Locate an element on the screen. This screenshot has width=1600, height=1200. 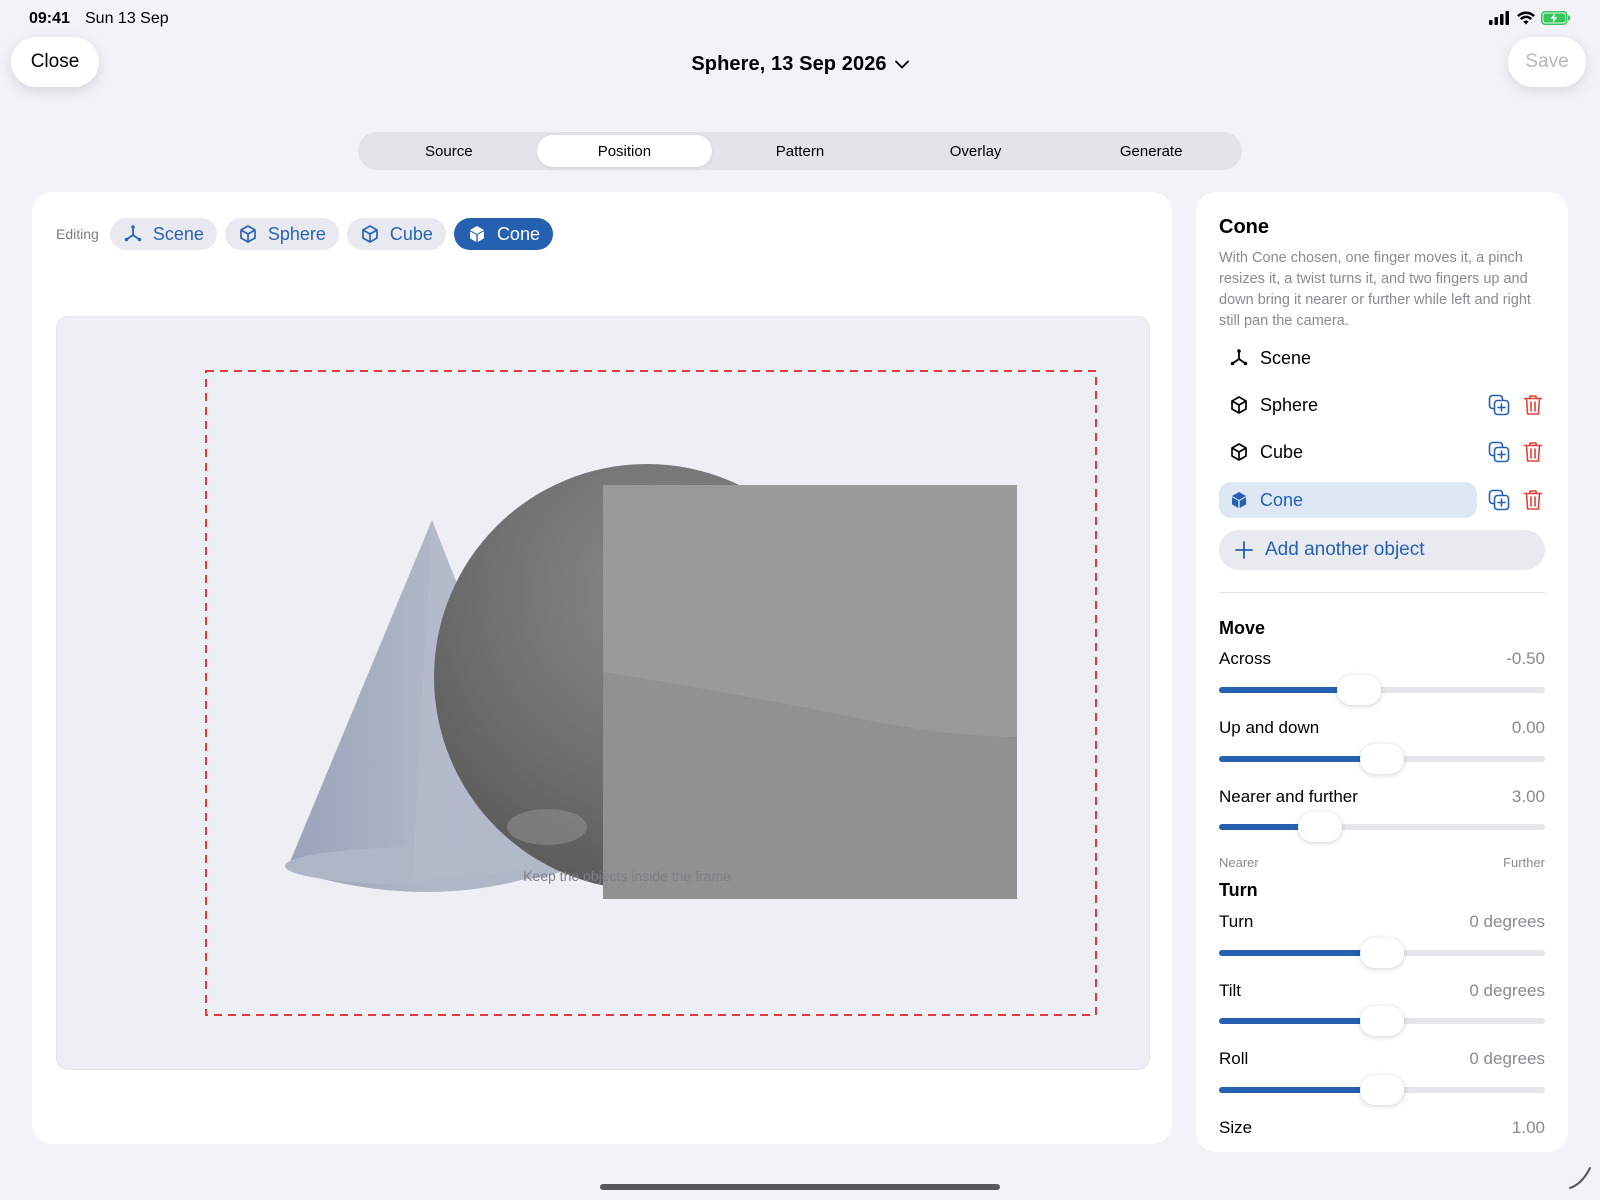
delete-cube-button is located at coordinates (1533, 452).